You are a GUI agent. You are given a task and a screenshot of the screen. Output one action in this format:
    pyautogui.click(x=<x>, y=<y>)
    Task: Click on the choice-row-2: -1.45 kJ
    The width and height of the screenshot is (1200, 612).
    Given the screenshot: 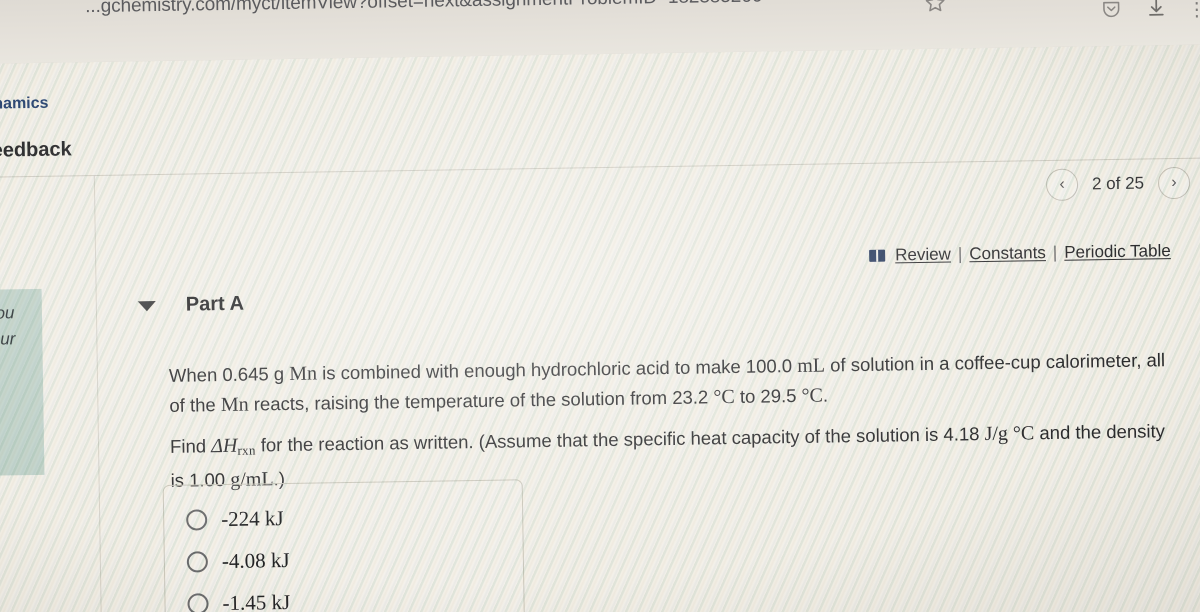 What is the action you would take?
    pyautogui.click(x=238, y=601)
    